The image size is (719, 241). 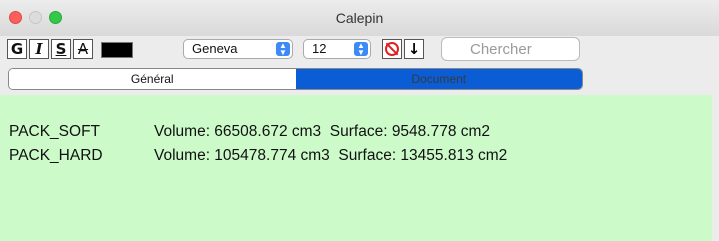 I want to click on item-name: PACK_SOFT, so click(x=55, y=131).